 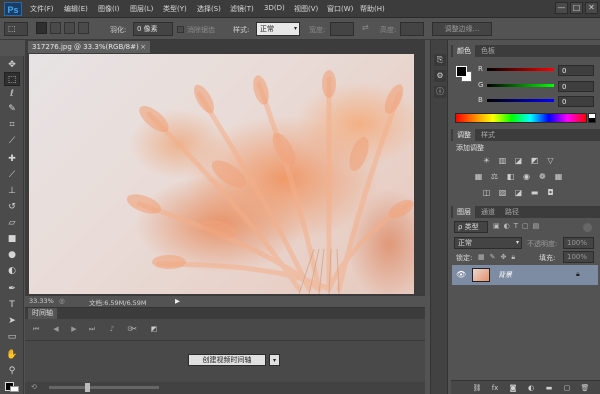 I want to click on black-white-icon: ◧, so click(x=510, y=177).